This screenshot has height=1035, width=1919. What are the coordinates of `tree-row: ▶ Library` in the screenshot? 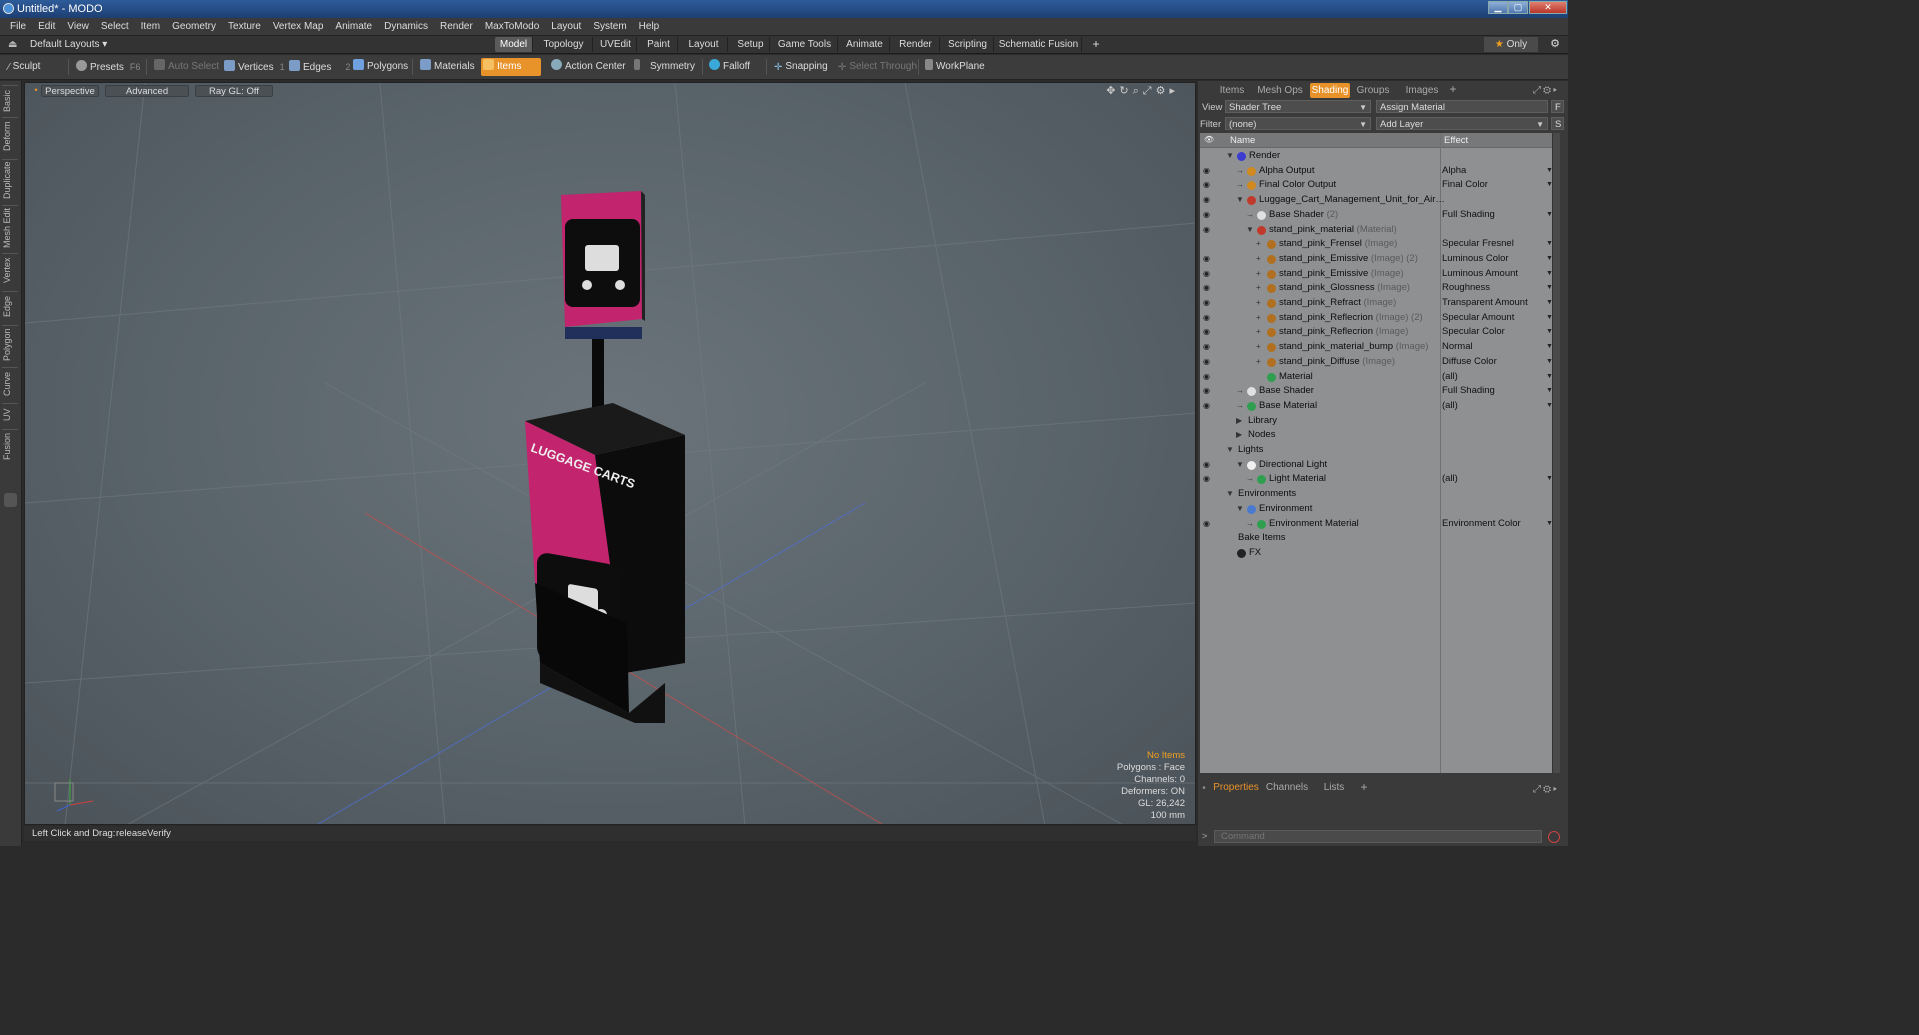 It's located at (1376, 421).